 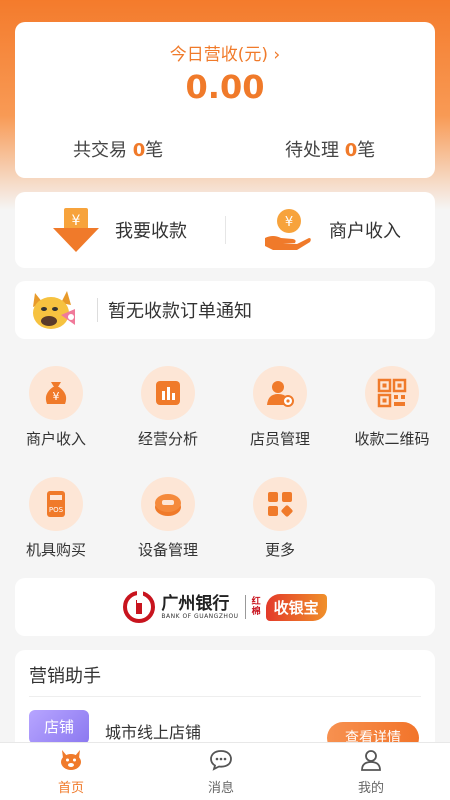 I want to click on marketing-title: 营销助手, so click(x=65, y=676).